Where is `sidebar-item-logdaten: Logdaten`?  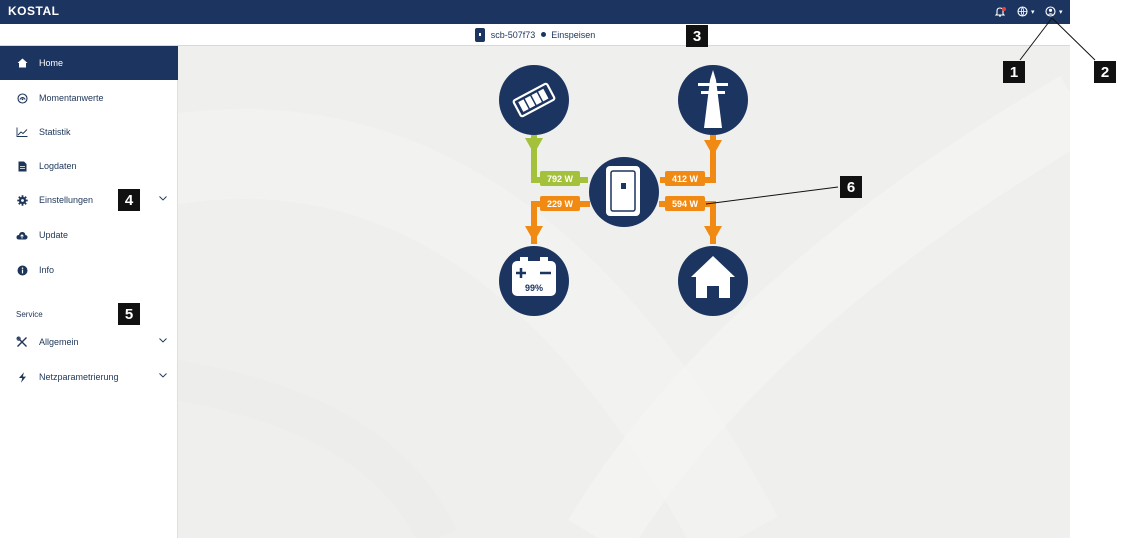
sidebar-item-logdaten: Logdaten is located at coordinates (89, 166).